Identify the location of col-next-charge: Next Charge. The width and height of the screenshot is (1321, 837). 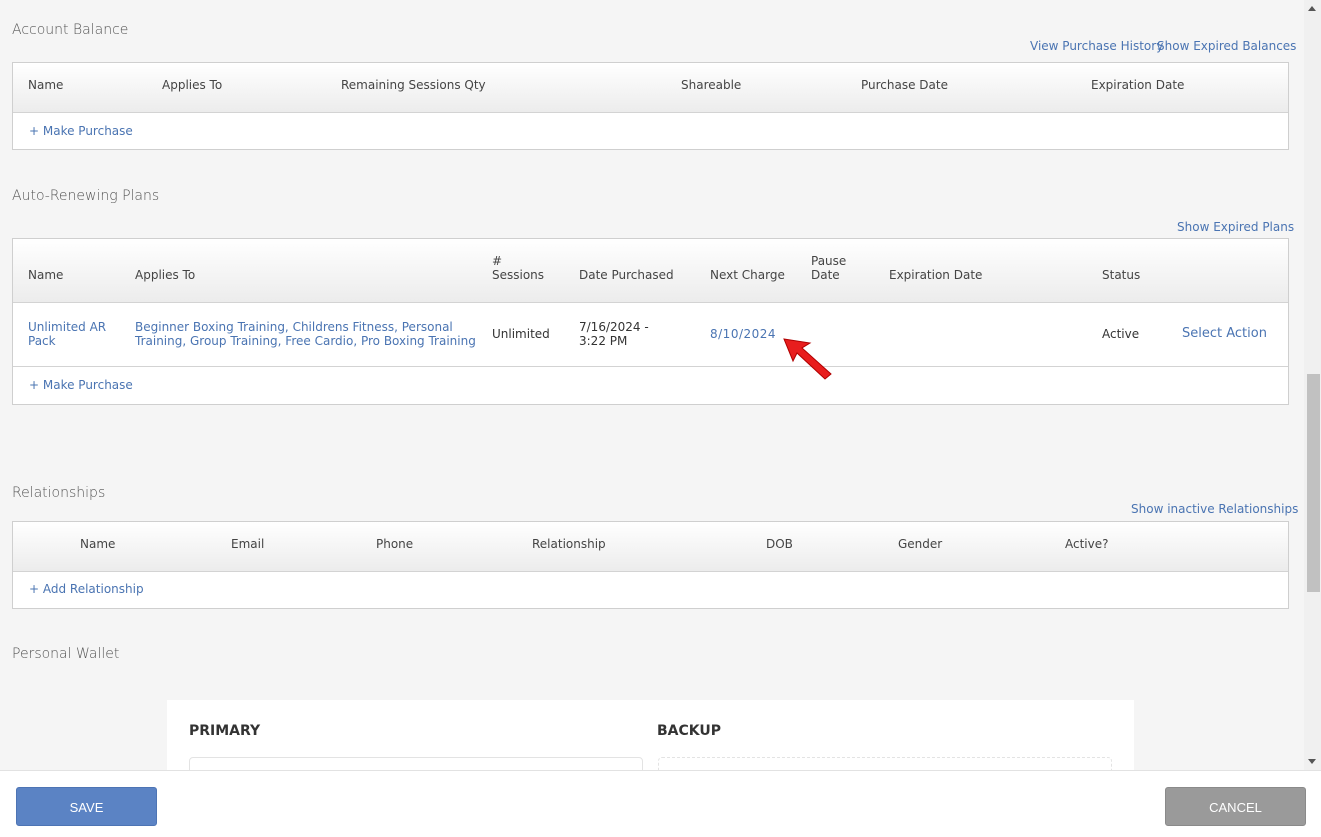
(747, 275).